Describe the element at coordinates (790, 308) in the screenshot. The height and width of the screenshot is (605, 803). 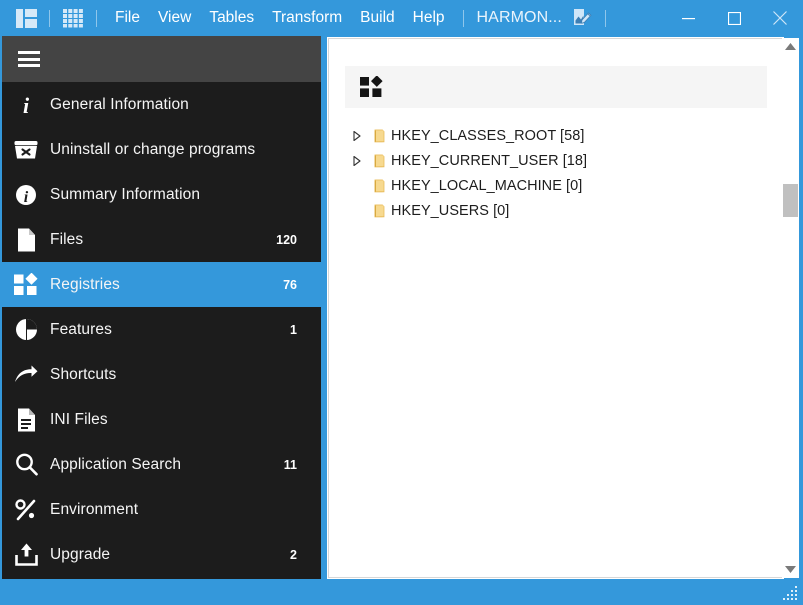
I see `vertical-scrollbar` at that location.